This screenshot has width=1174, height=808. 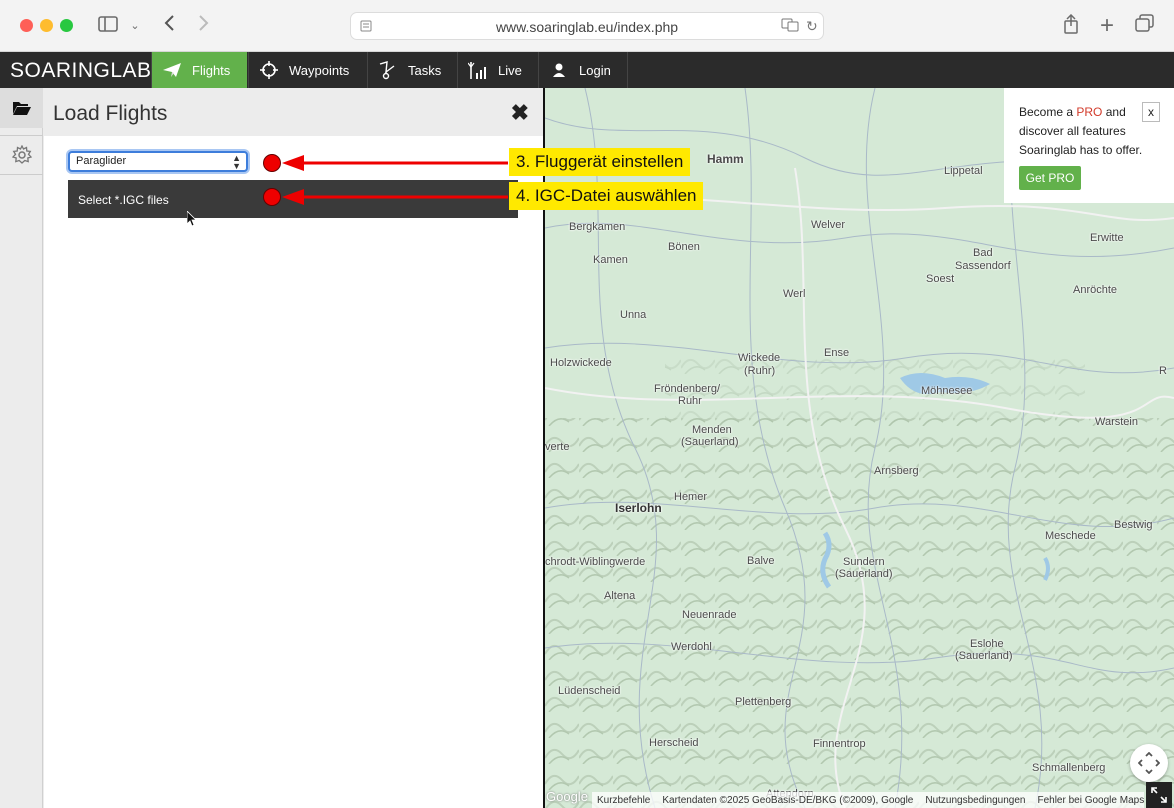 I want to click on annotation-label-4: 4. IGC-Datei auswählen, so click(x=606, y=196).